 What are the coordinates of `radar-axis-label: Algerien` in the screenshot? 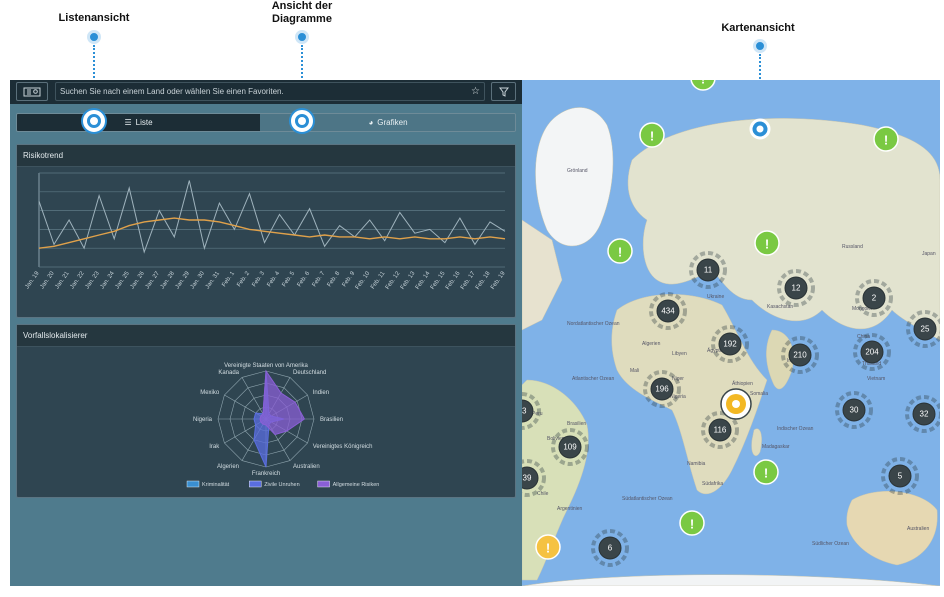 It's located at (228, 467).